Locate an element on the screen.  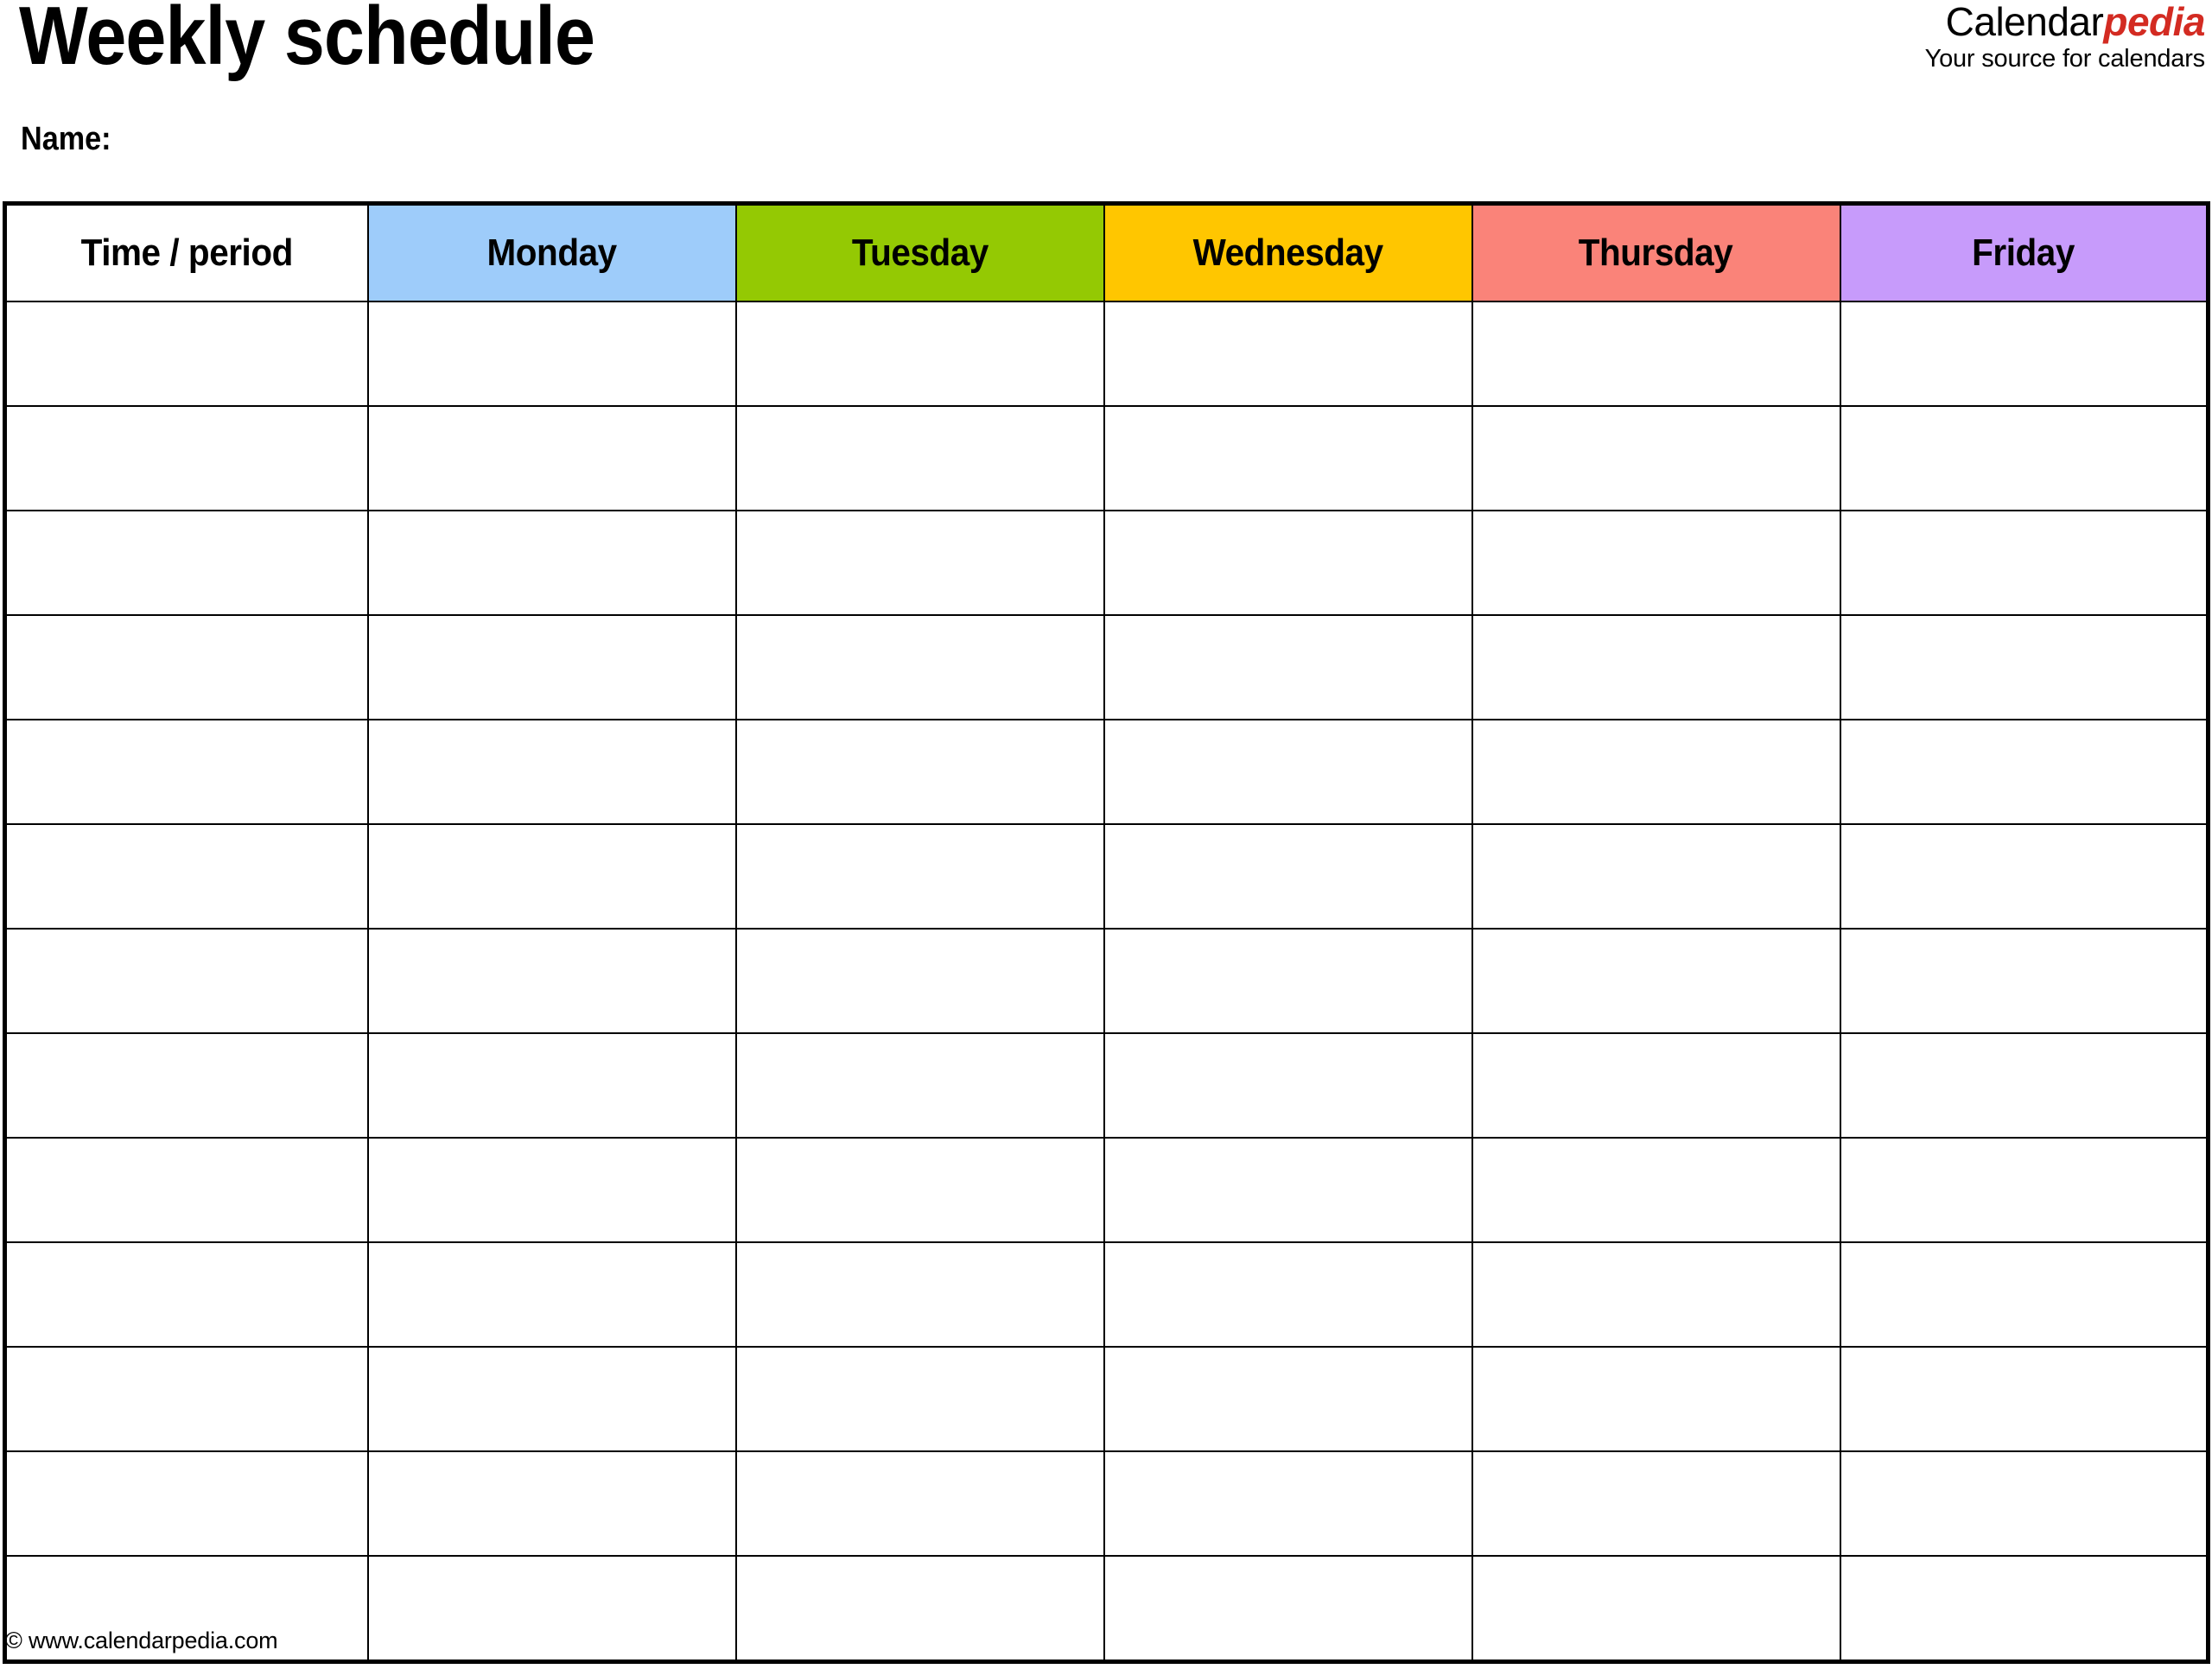
column-header-tuesday: Tuesday is located at coordinates (919, 252).